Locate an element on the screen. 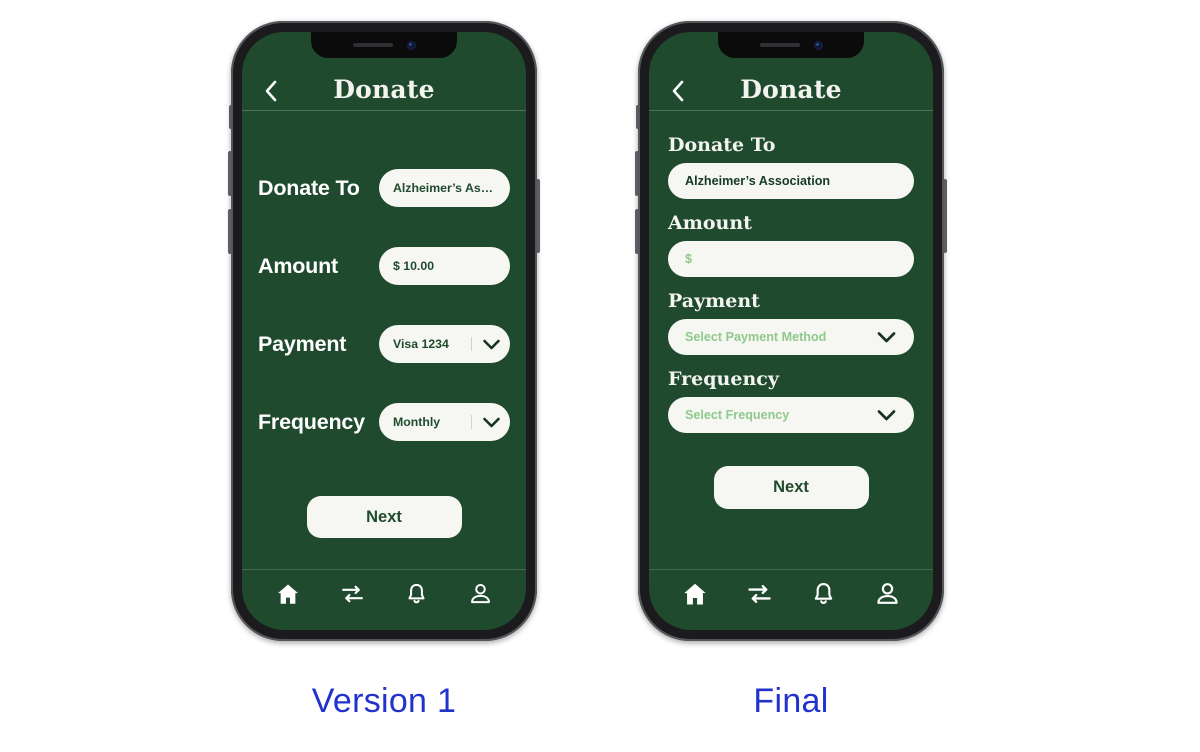  select-frequency: Monthly is located at coordinates (444, 422).